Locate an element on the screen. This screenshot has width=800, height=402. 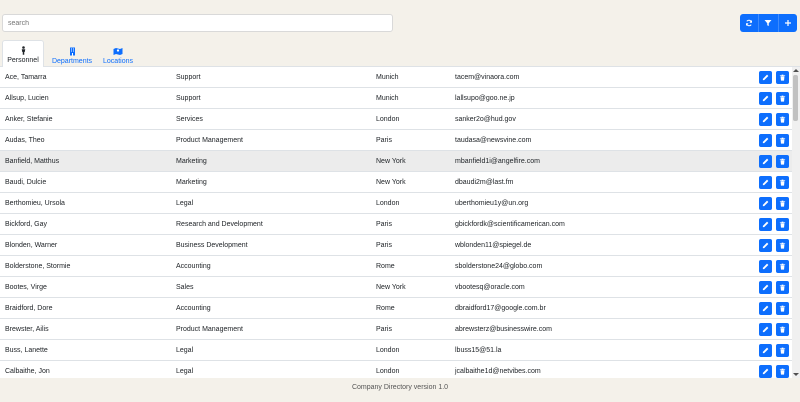
scroll-thumb is located at coordinates (795, 98).